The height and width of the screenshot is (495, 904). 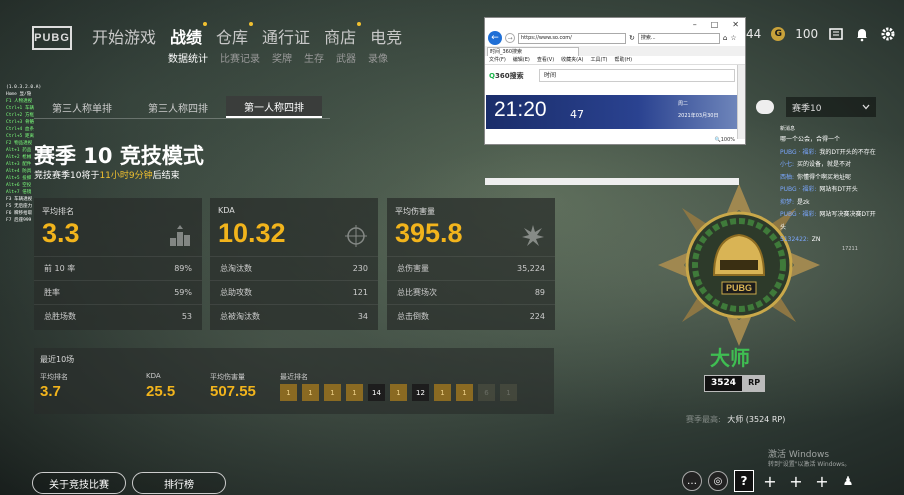 I want to click on sub-nav: 数据统计 比赛记录 奖牌 生存 武器 录像, so click(x=278, y=57).